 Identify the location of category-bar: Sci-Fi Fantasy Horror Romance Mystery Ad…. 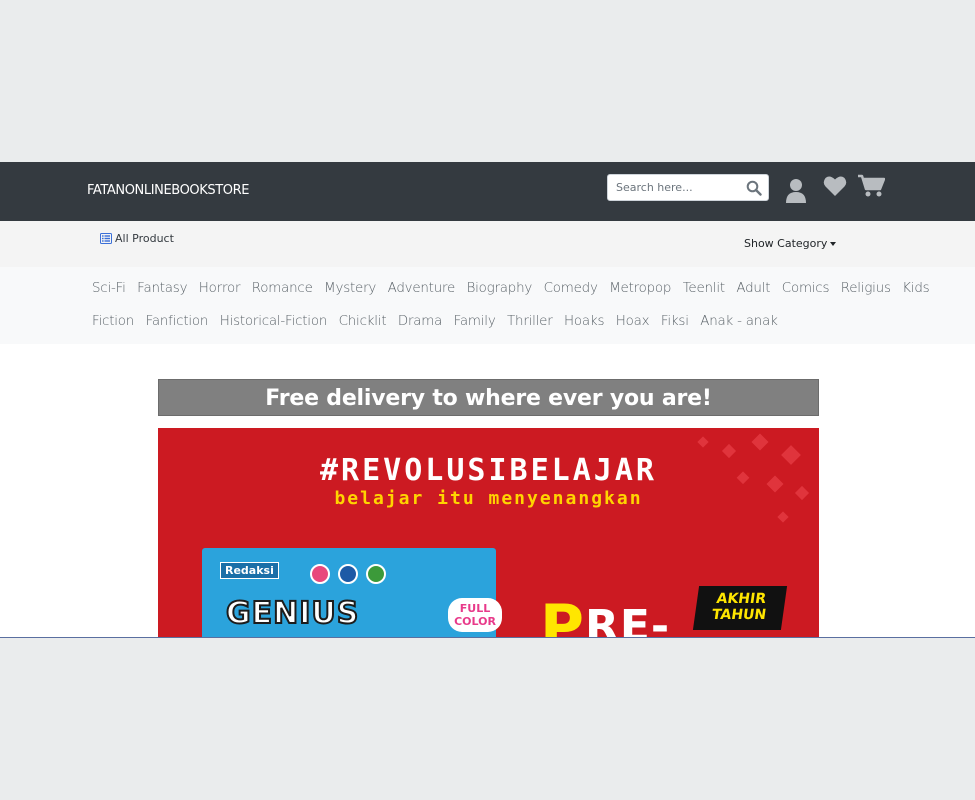
(487, 305).